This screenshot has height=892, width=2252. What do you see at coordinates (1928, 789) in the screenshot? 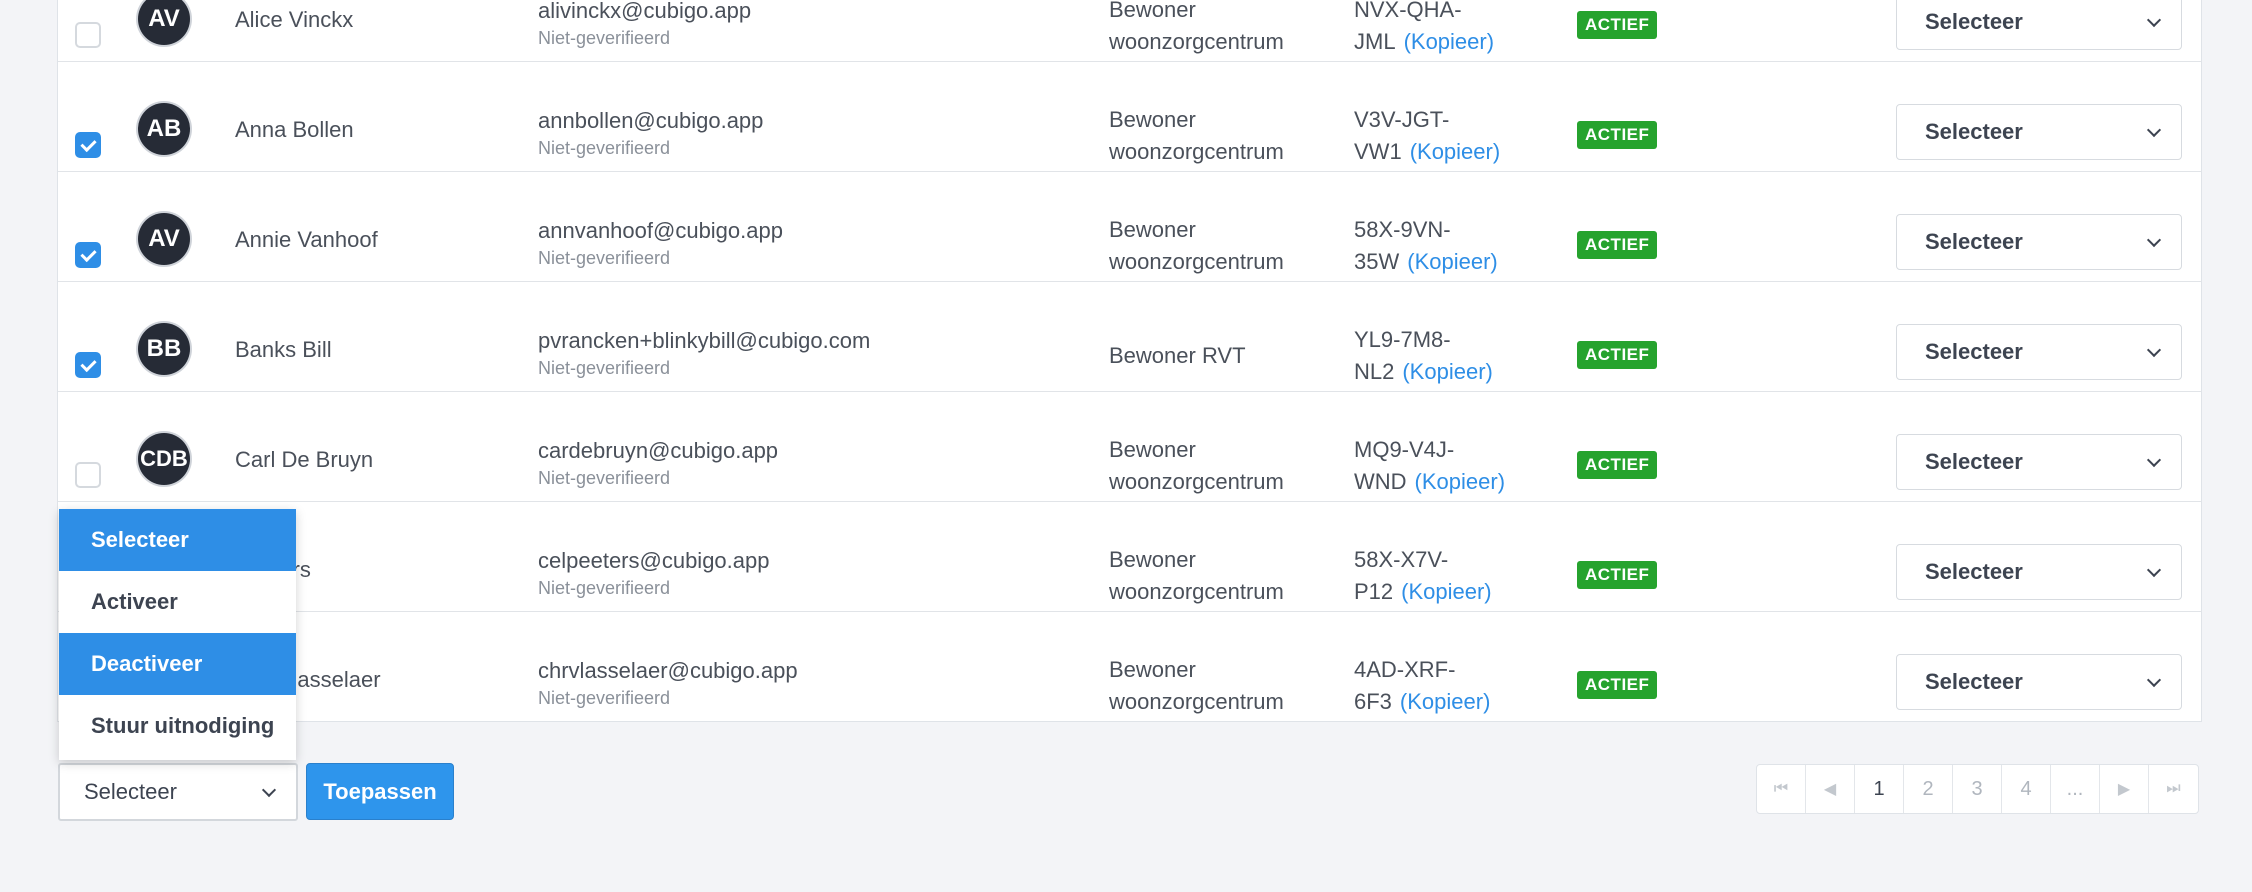
I see `page-number: 2` at bounding box center [1928, 789].